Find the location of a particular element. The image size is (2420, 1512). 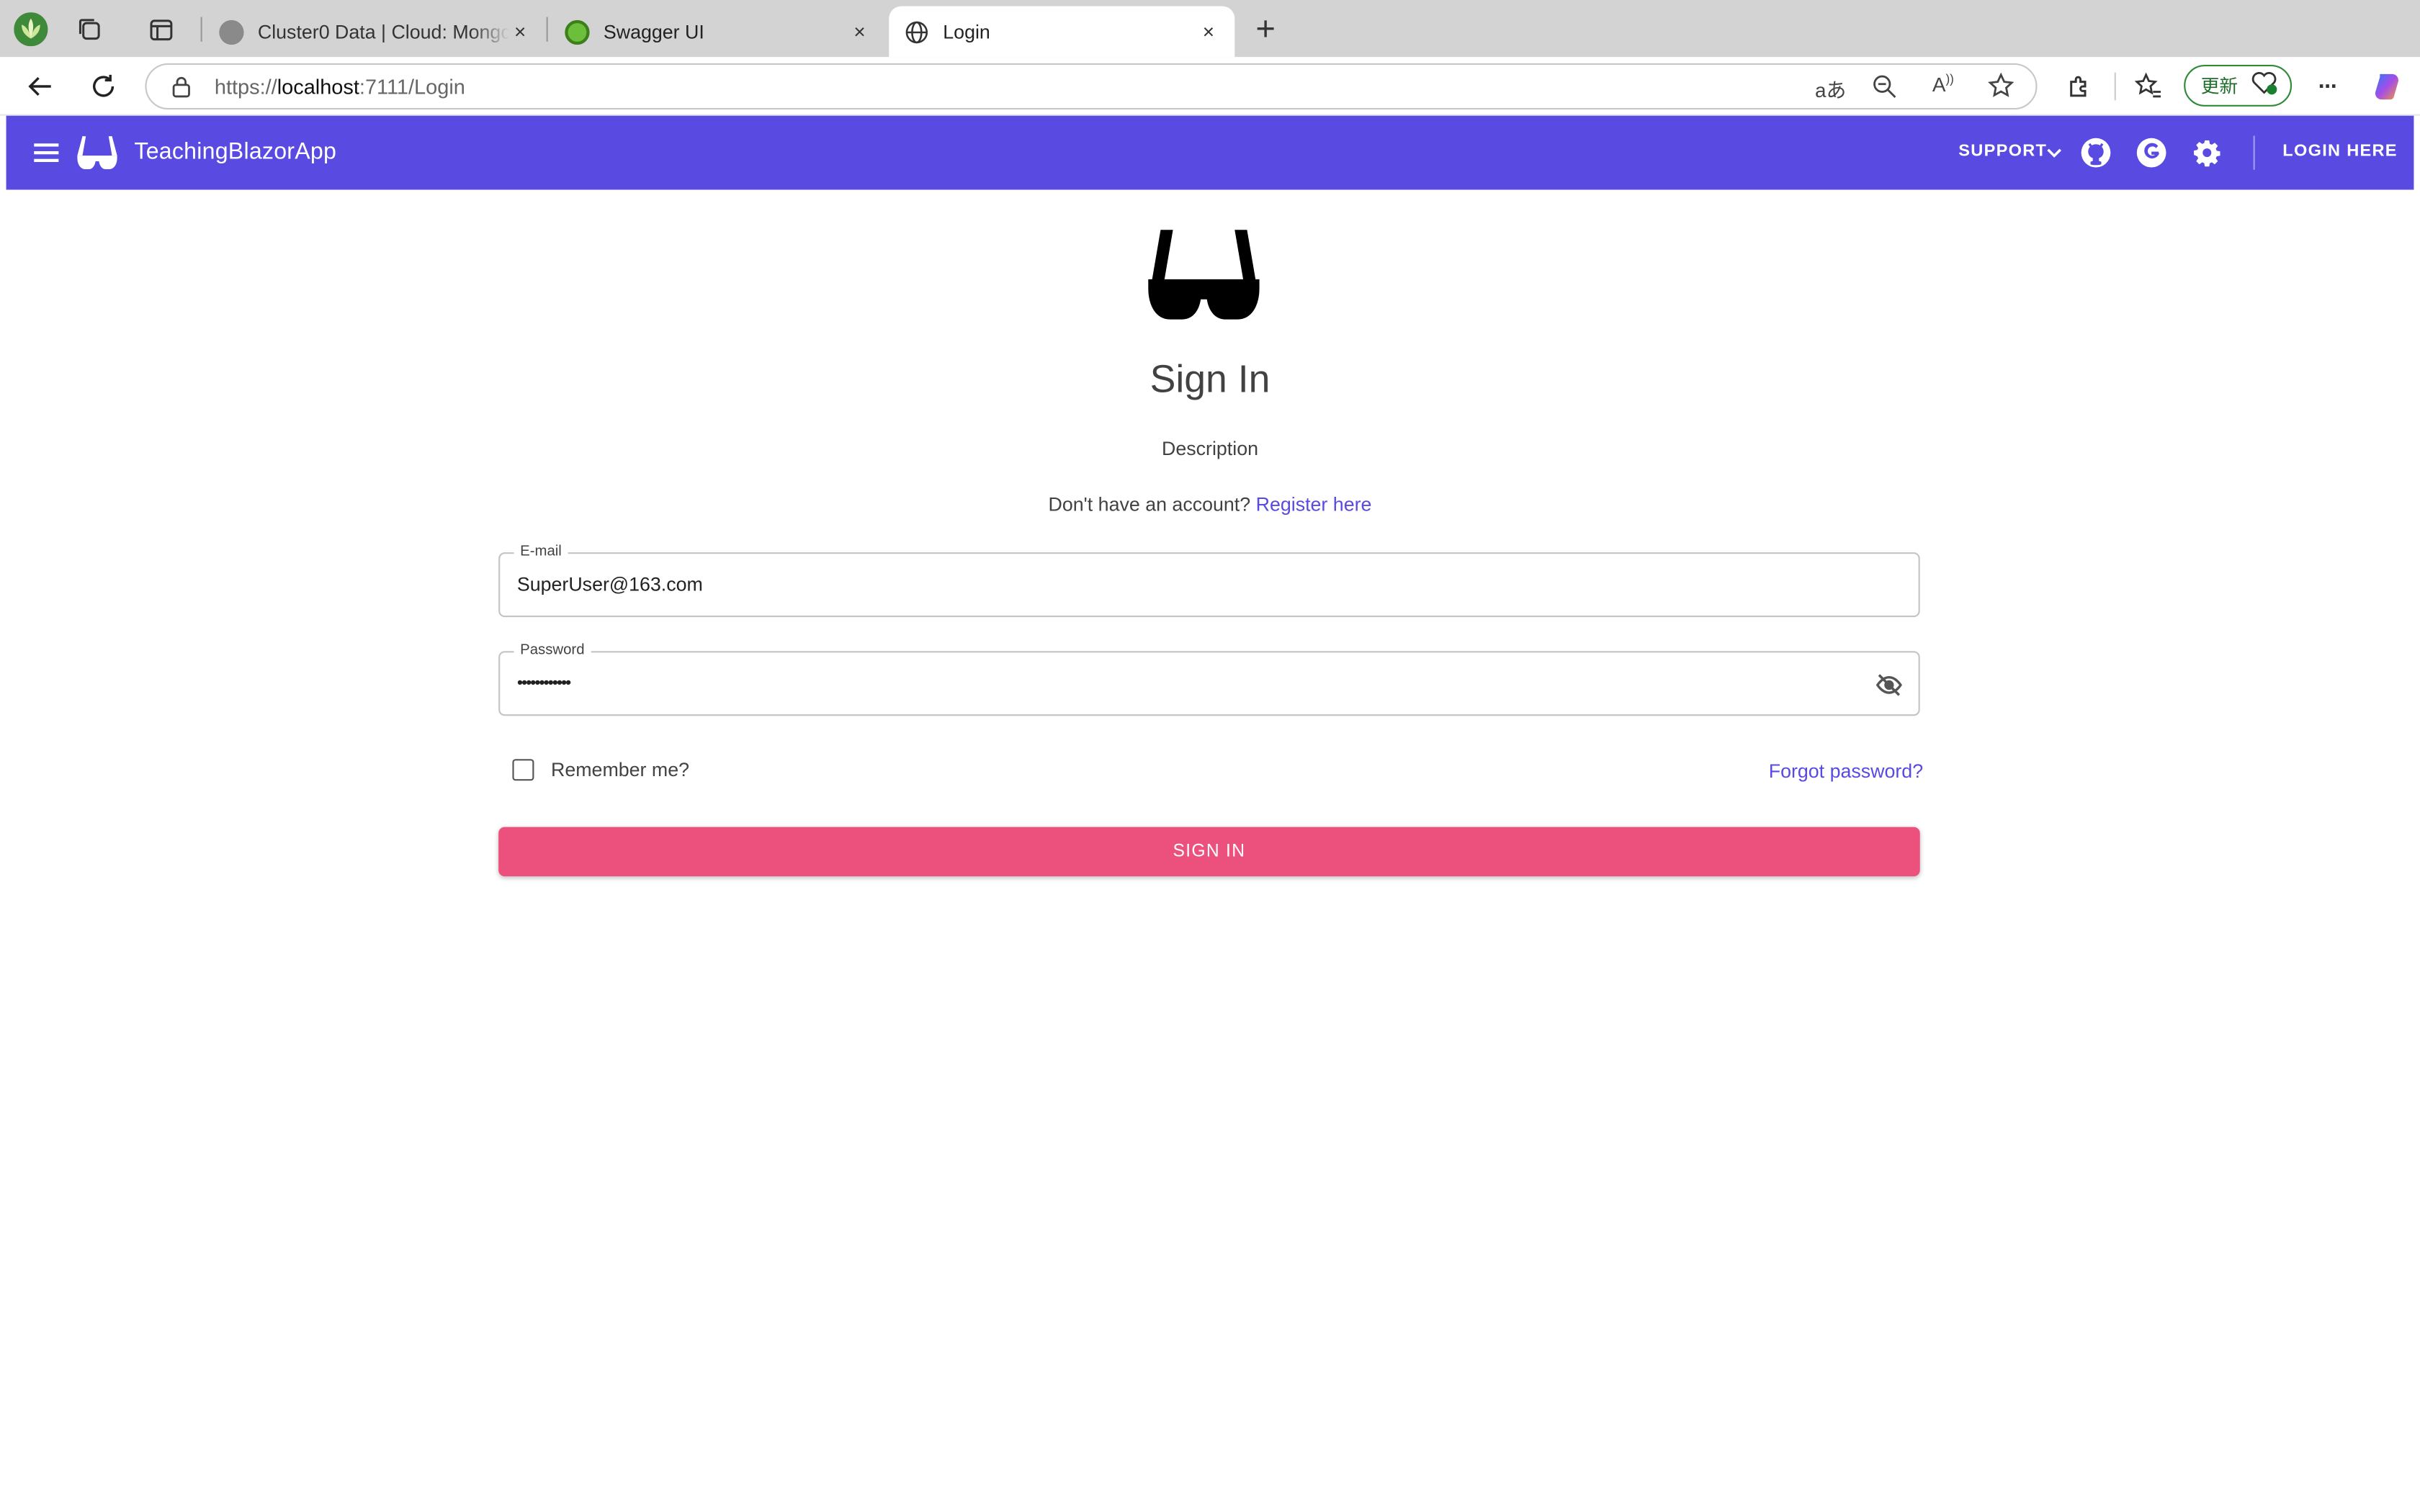

remember-me-checkbox is located at coordinates (523, 770).